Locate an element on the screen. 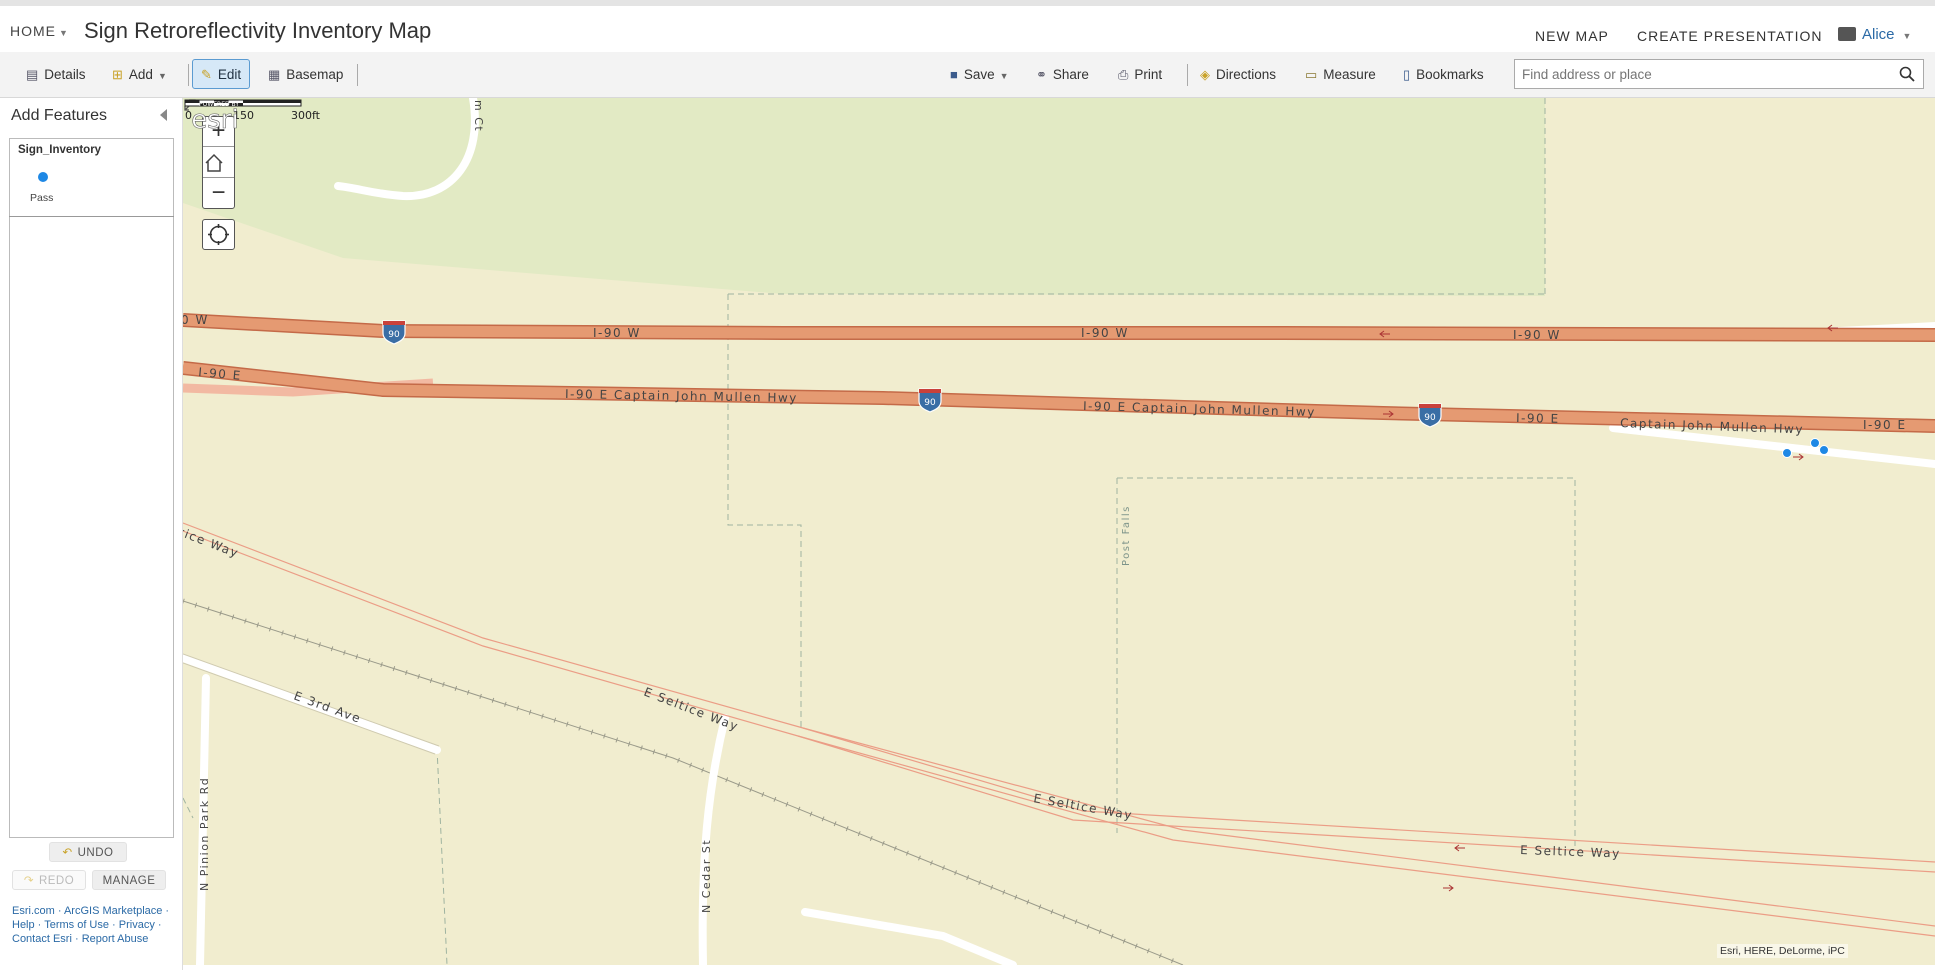  home-extent-button is located at coordinates (218, 163).